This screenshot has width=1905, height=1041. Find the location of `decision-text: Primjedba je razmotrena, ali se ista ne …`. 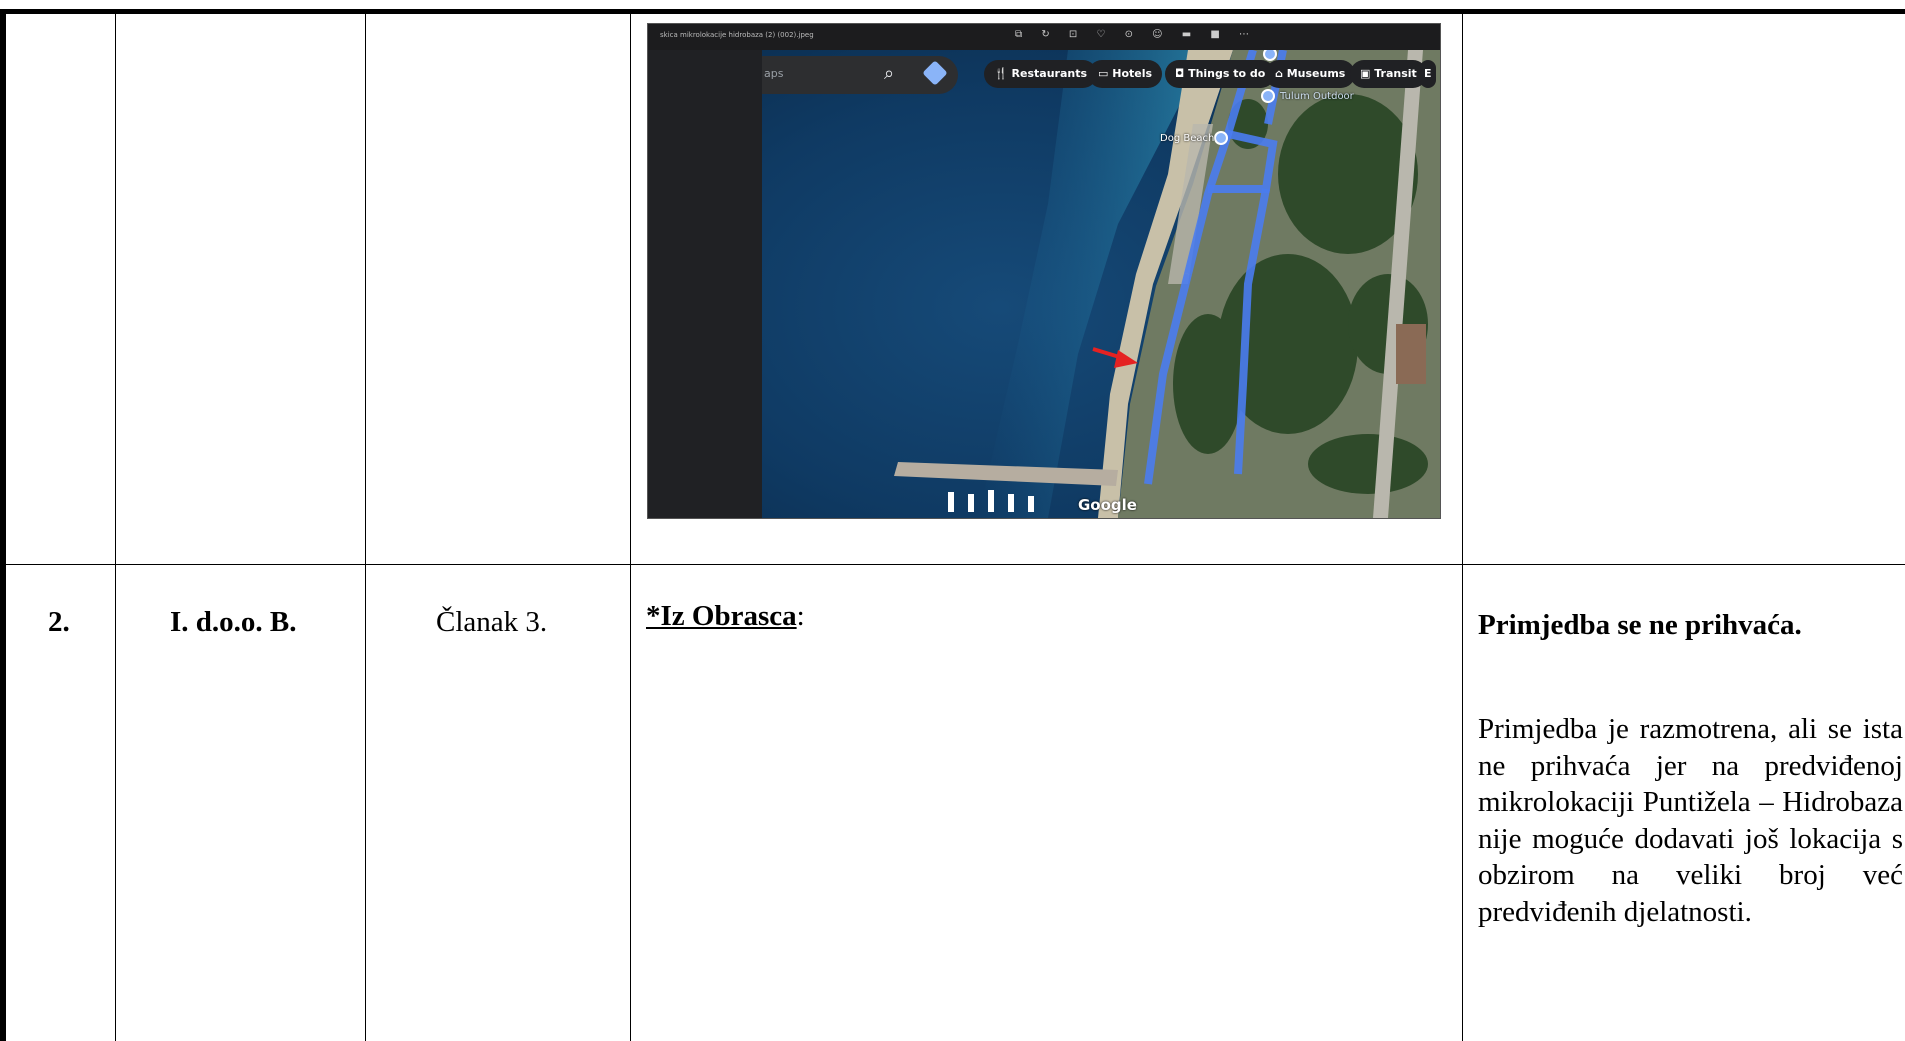

decision-text: Primjedba je razmotrena, ali se ista ne … is located at coordinates (1690, 820).